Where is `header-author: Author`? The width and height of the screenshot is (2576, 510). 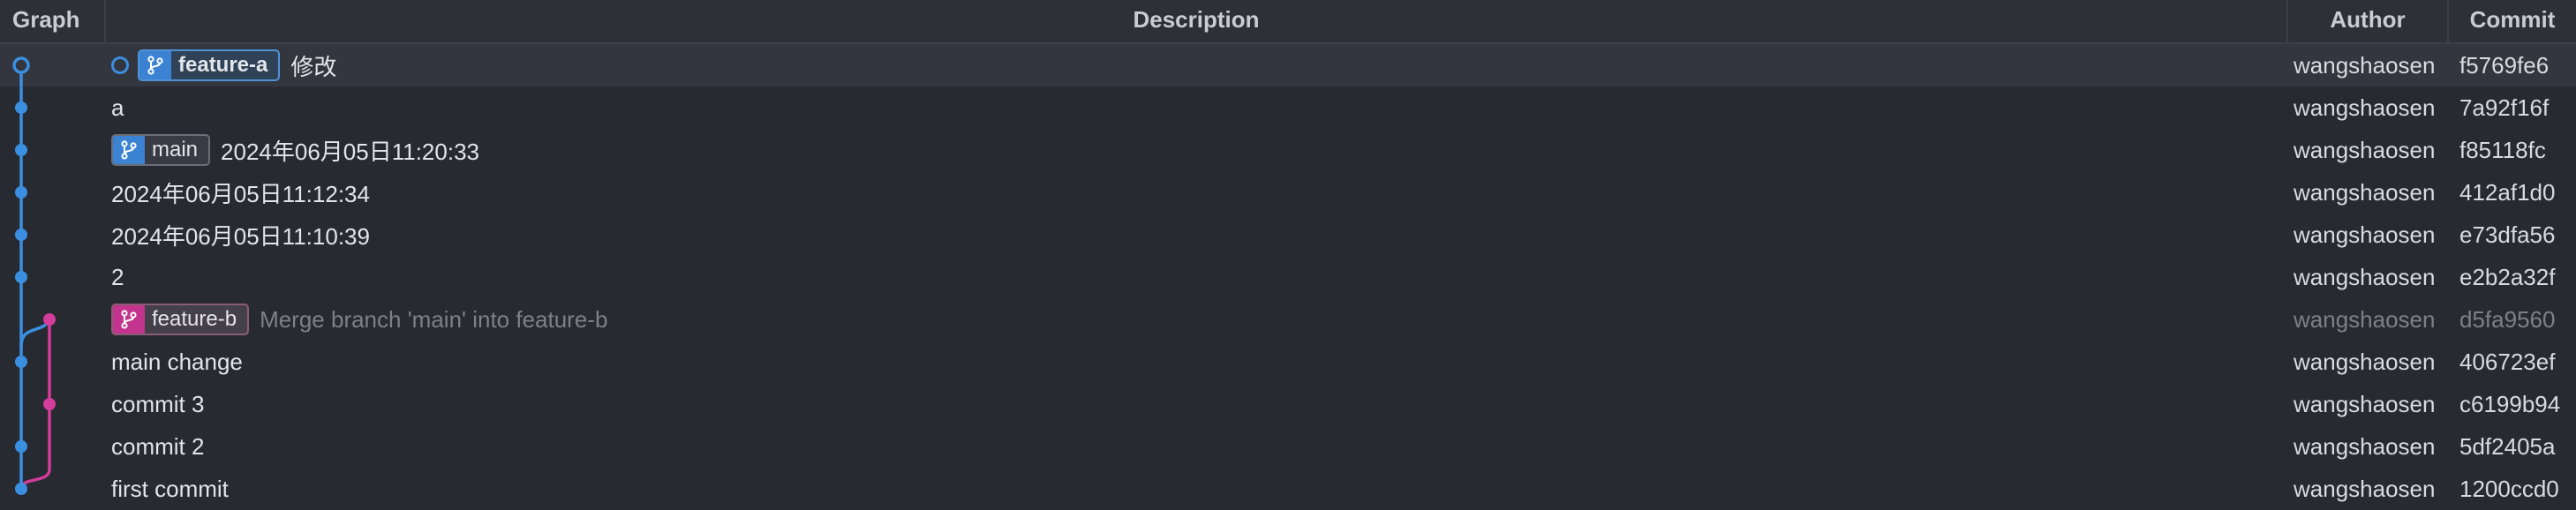 header-author: Author is located at coordinates (2368, 21).